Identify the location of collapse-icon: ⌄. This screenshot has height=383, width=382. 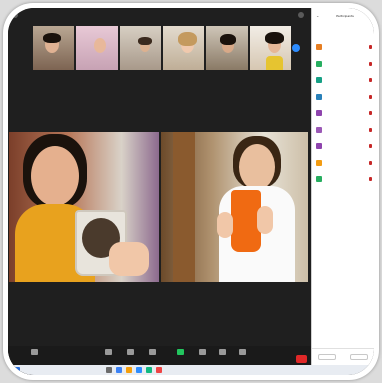
(317, 15).